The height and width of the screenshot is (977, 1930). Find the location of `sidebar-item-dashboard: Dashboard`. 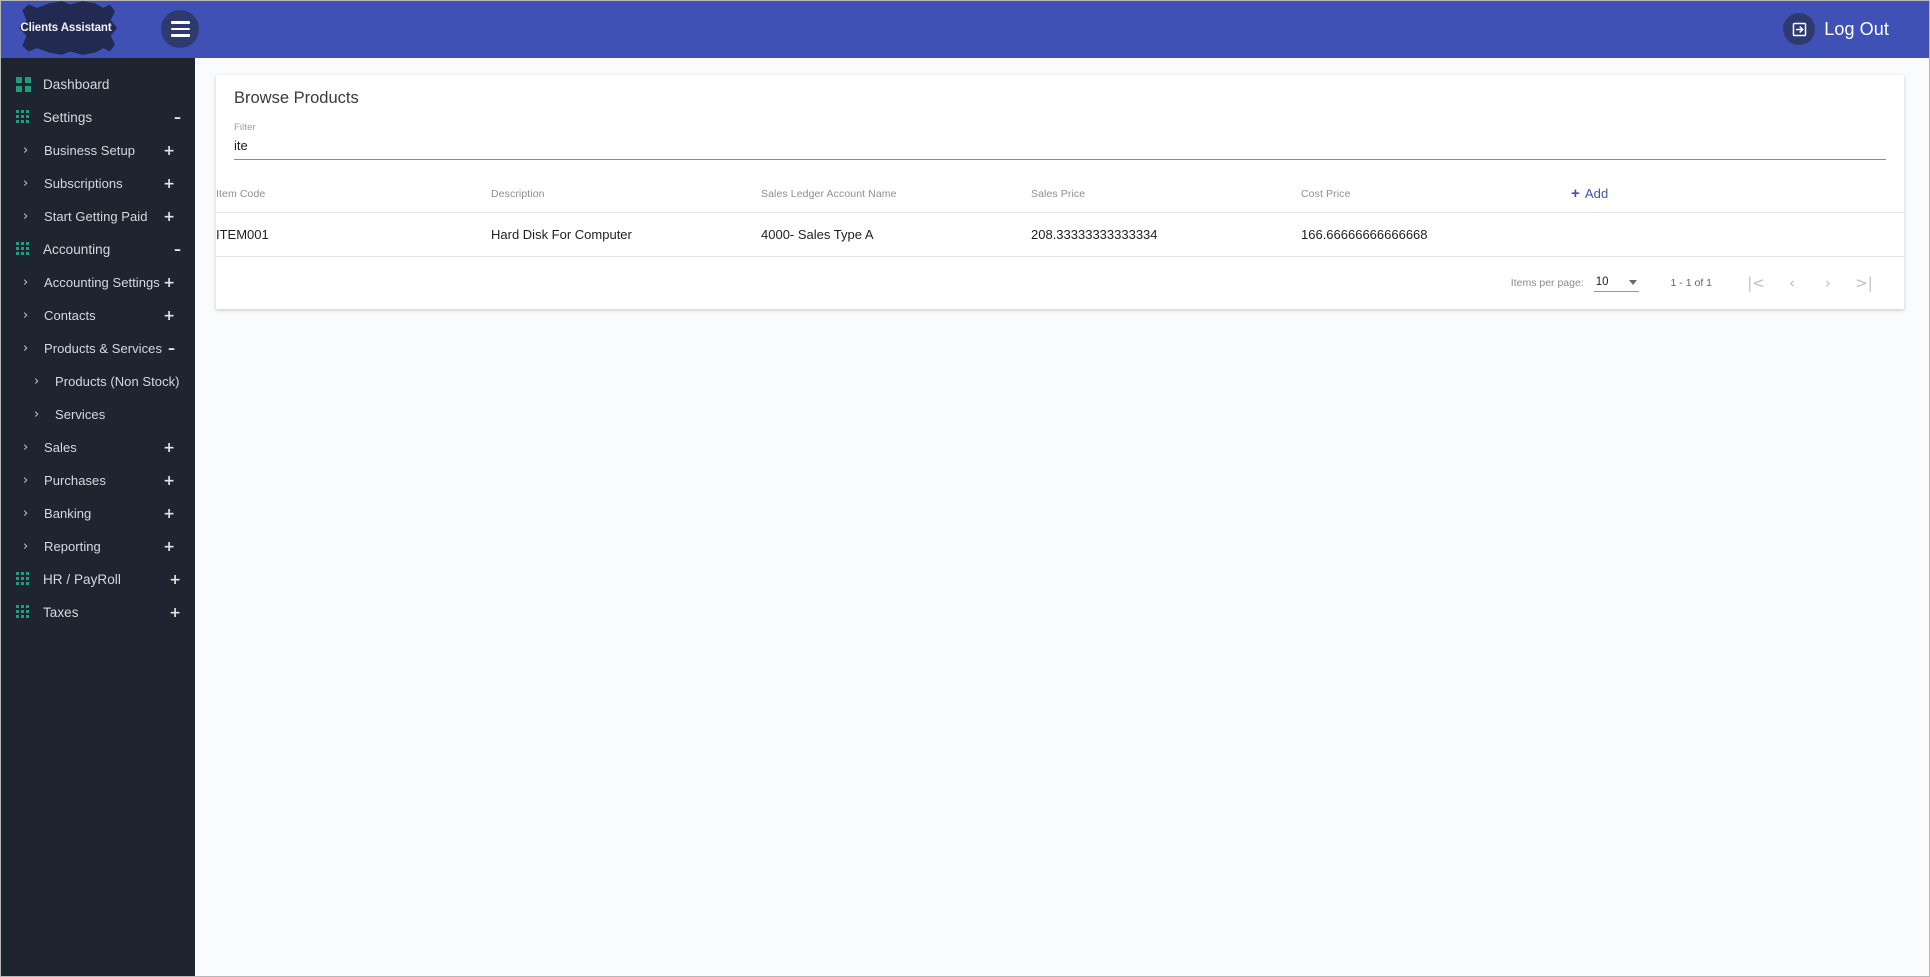

sidebar-item-dashboard: Dashboard is located at coordinates (98, 84).